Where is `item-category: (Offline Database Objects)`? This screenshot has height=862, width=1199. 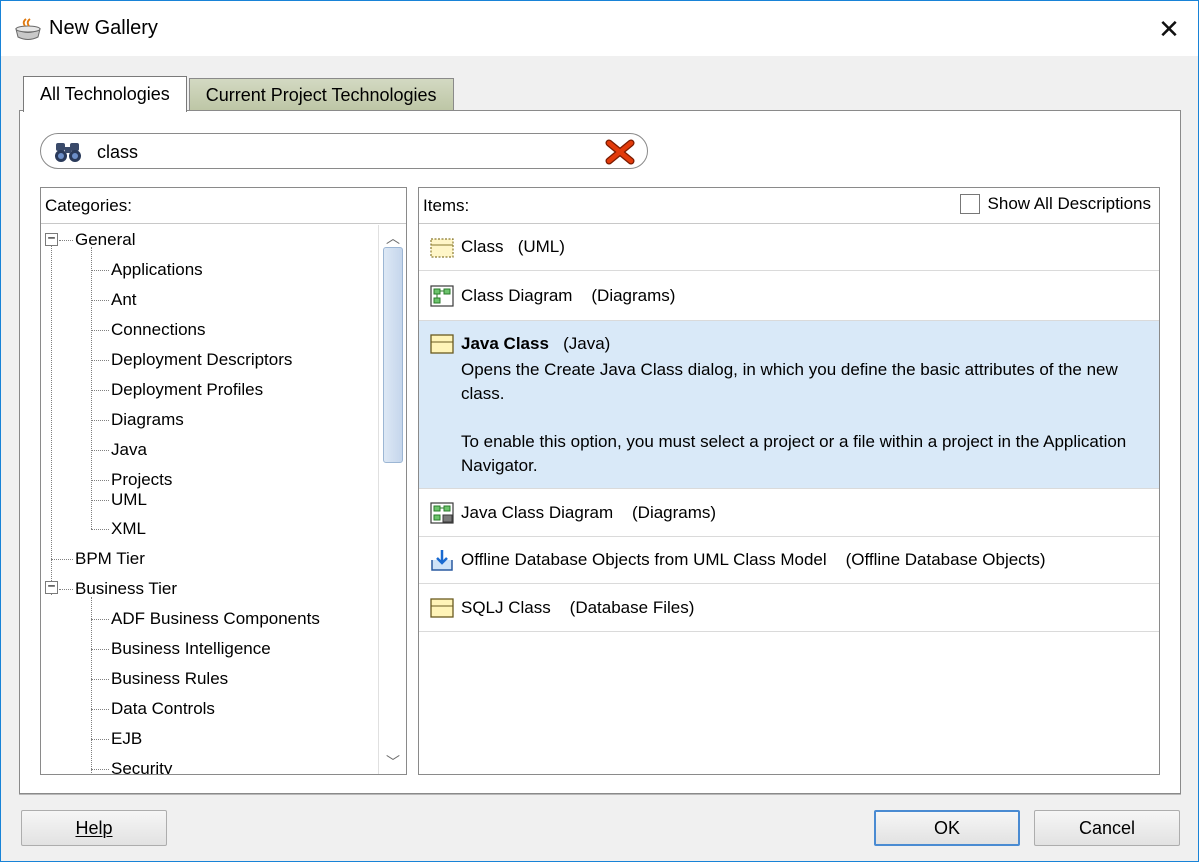 item-category: (Offline Database Objects) is located at coordinates (945, 559).